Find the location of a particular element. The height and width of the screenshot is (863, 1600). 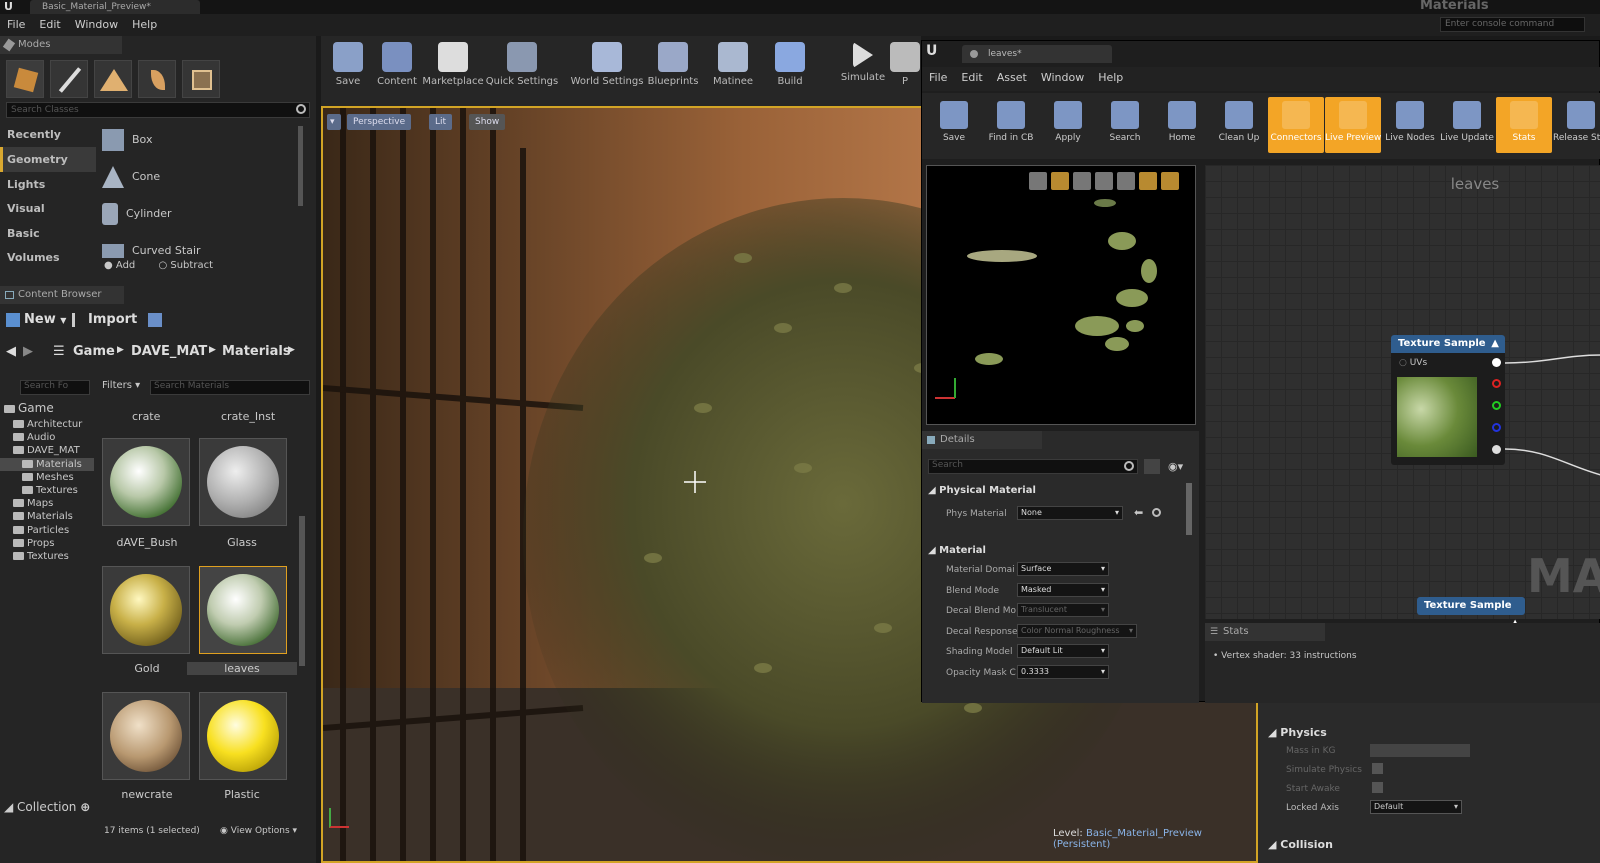

material-preview-viewport is located at coordinates (1061, 295).